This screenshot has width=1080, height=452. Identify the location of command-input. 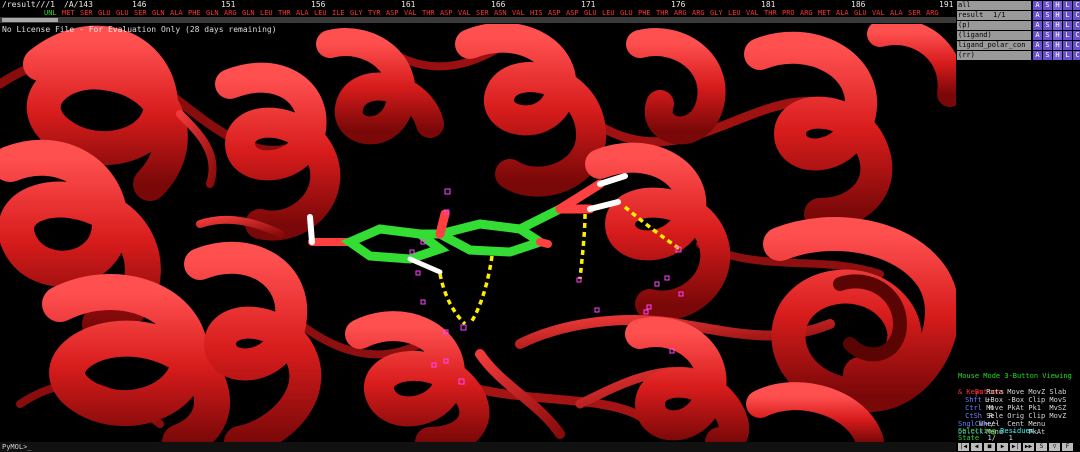
(479, 447).